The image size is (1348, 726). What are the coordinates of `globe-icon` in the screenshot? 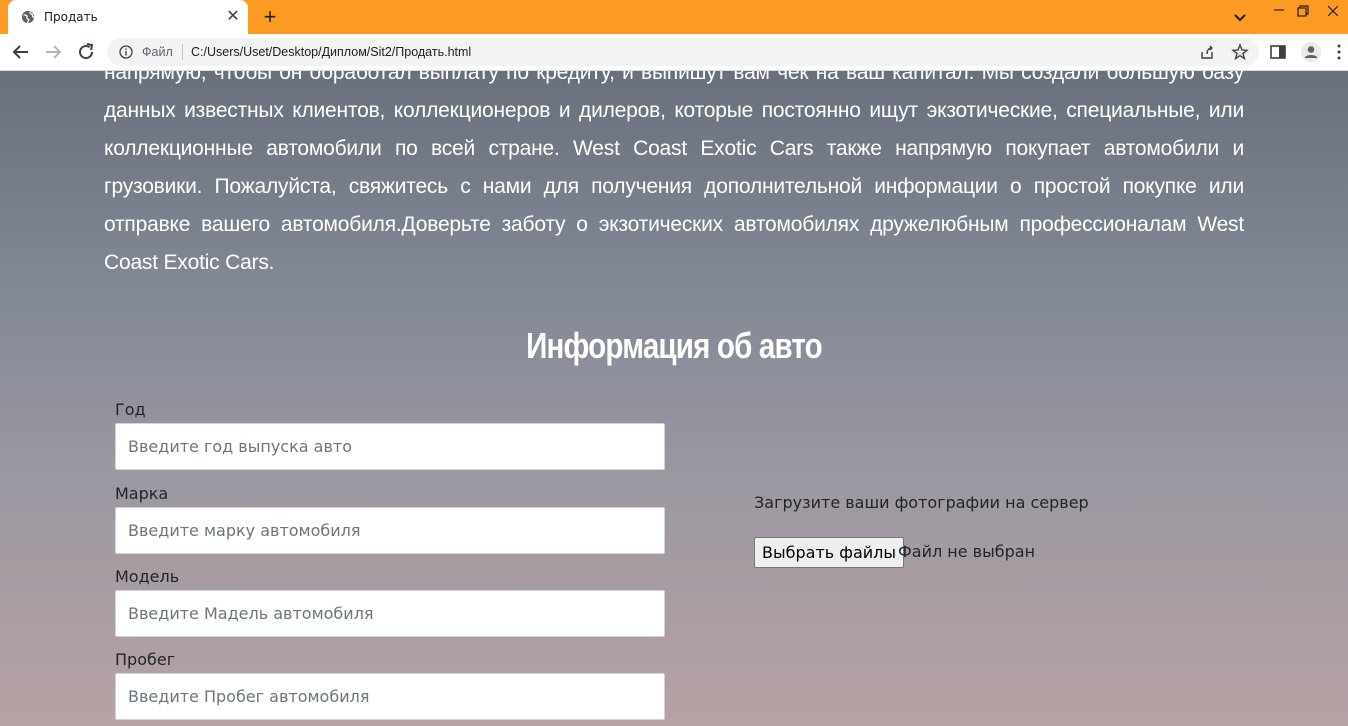 It's located at (28, 17).